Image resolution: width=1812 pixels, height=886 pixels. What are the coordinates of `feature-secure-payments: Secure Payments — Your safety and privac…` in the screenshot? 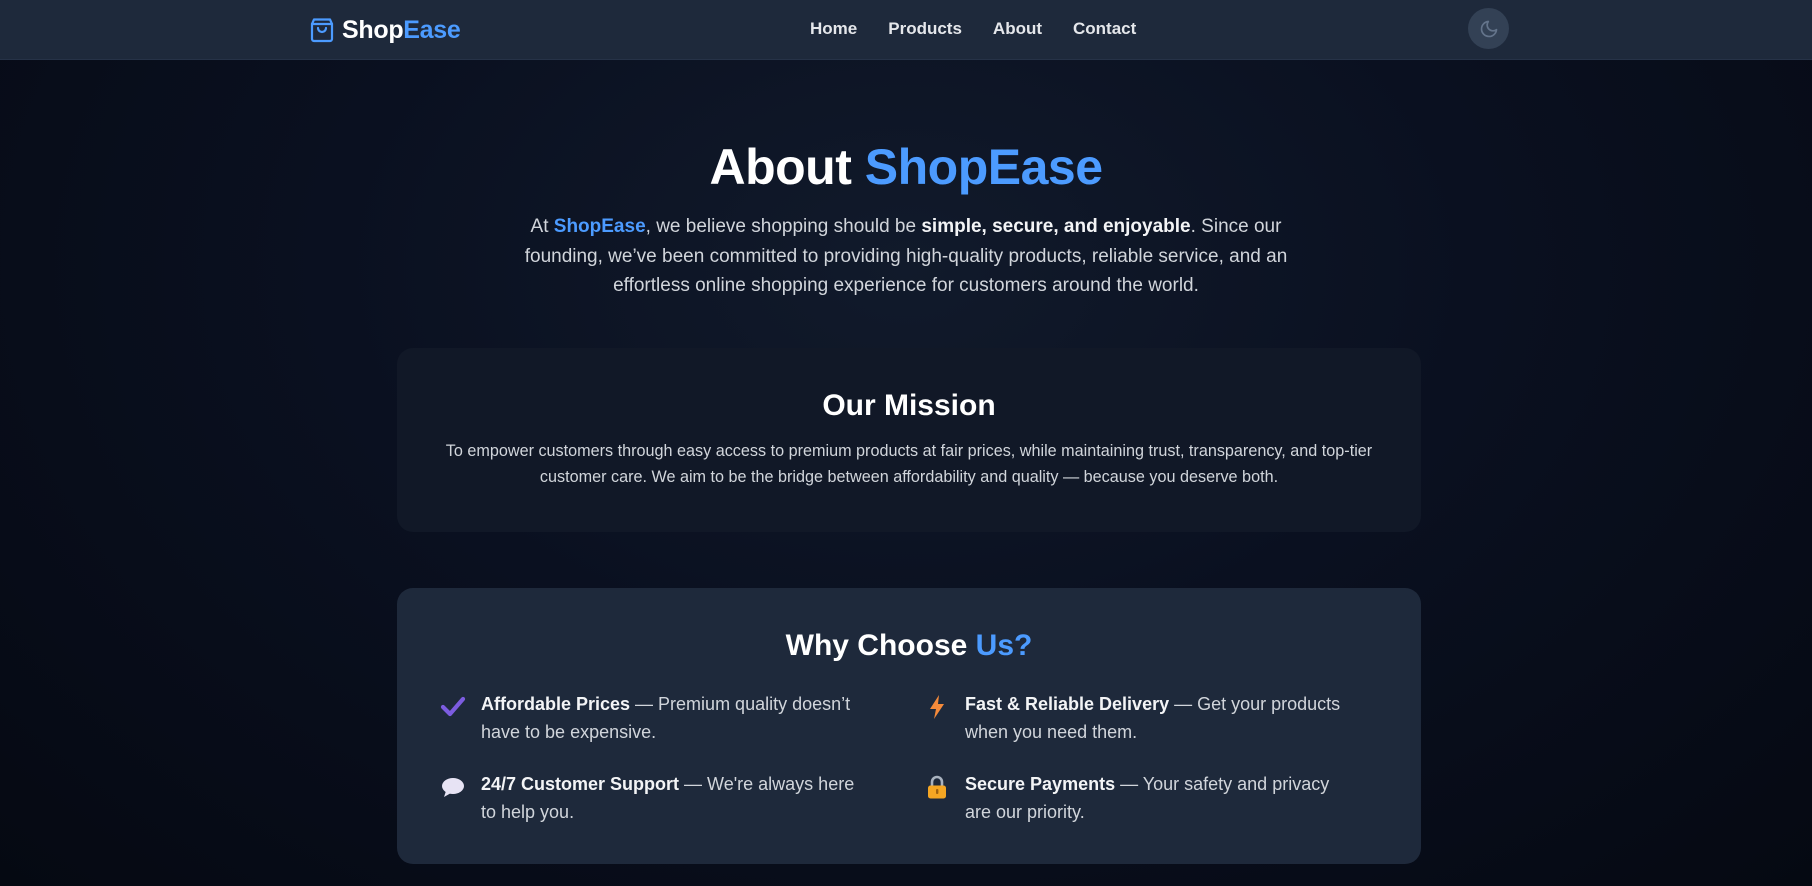 It's located at (1138, 798).